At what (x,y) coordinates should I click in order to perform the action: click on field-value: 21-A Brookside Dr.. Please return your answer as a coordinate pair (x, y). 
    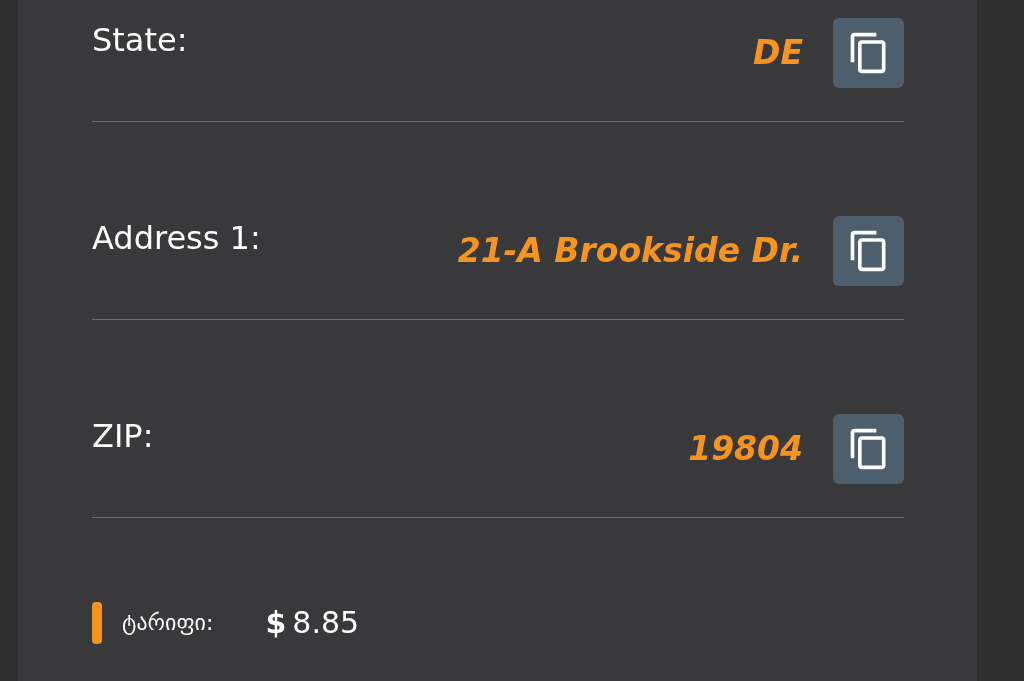
    Looking at the image, I should click on (630, 251).